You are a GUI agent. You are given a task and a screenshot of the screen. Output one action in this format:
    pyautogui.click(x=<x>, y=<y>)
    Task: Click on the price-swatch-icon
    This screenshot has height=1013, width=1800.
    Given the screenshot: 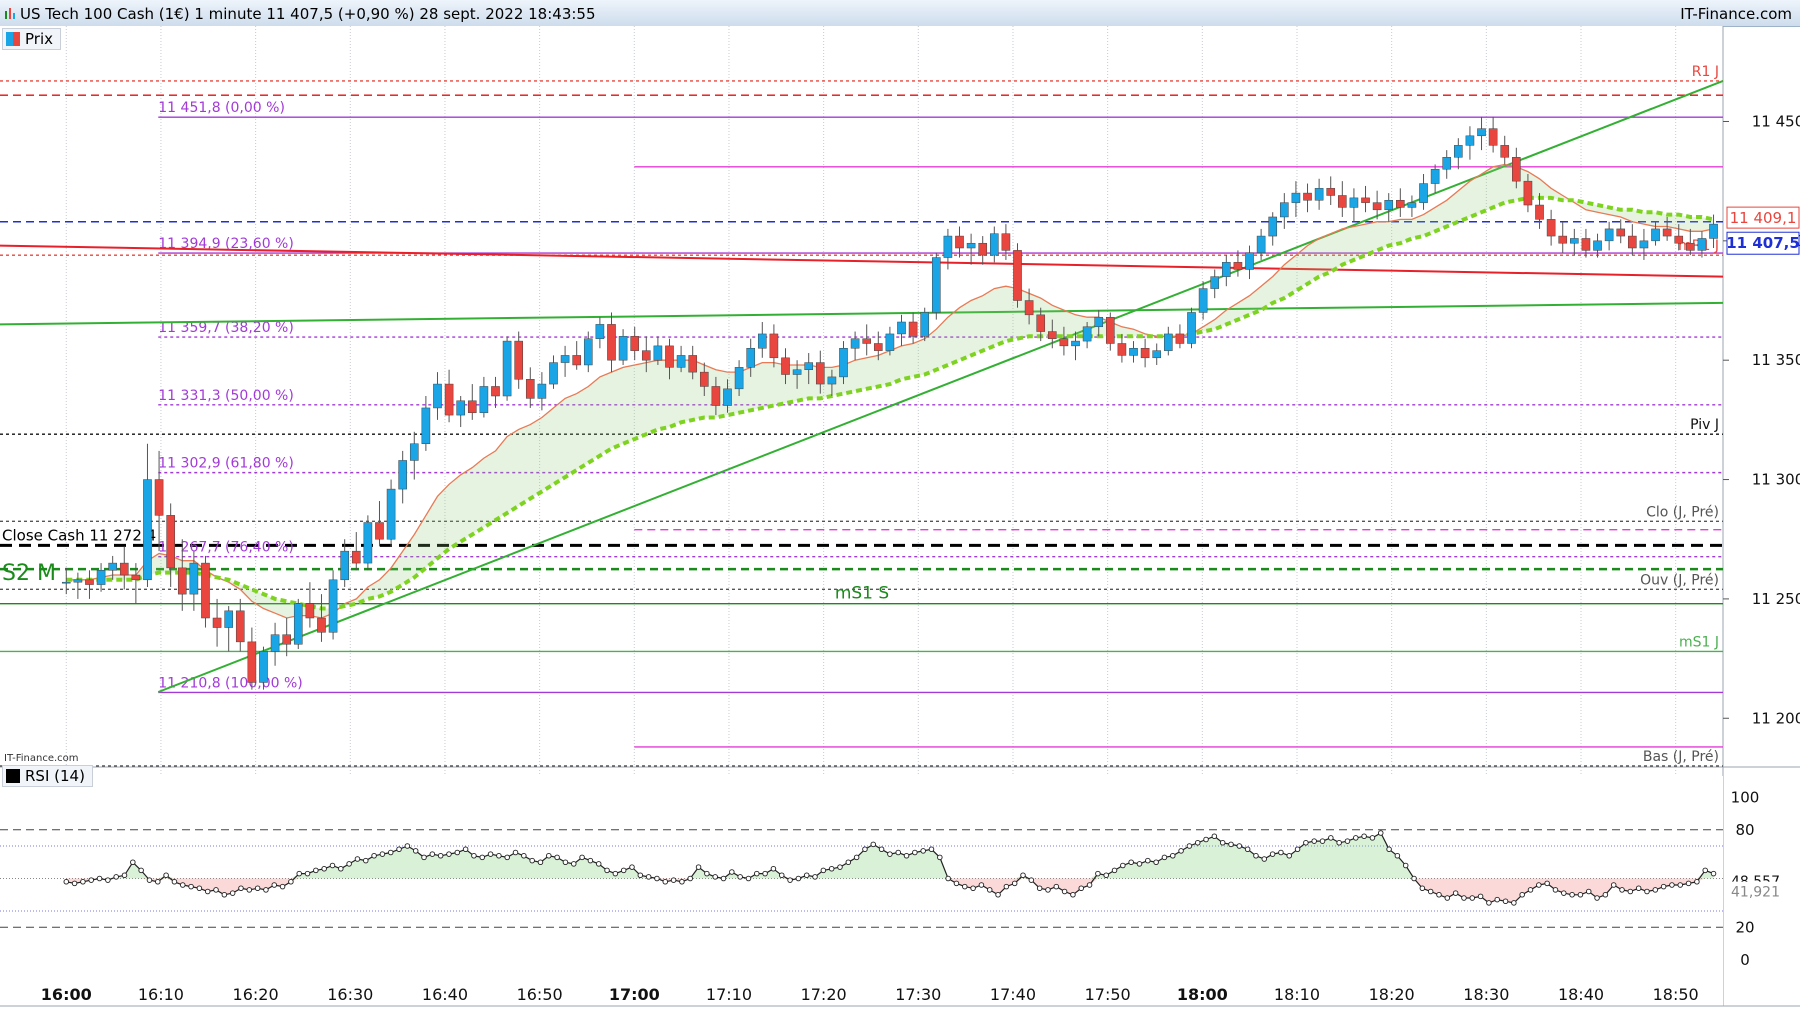 What is the action you would take?
    pyautogui.click(x=13, y=39)
    